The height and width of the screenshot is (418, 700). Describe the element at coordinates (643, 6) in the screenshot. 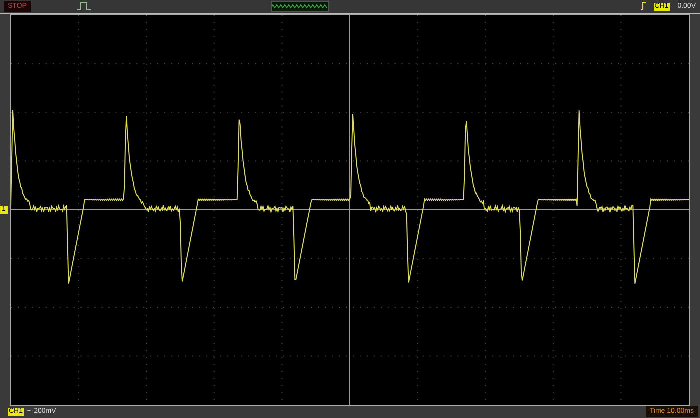

I see `trigger-edge-icon` at that location.